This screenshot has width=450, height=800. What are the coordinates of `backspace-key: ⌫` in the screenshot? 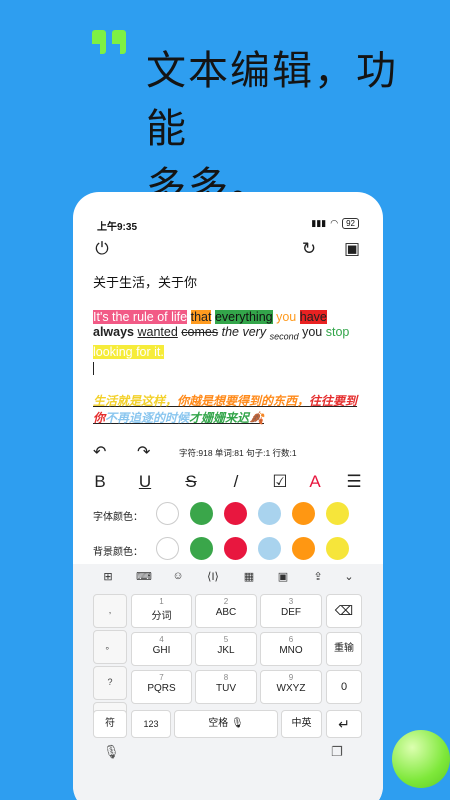 It's located at (344, 611).